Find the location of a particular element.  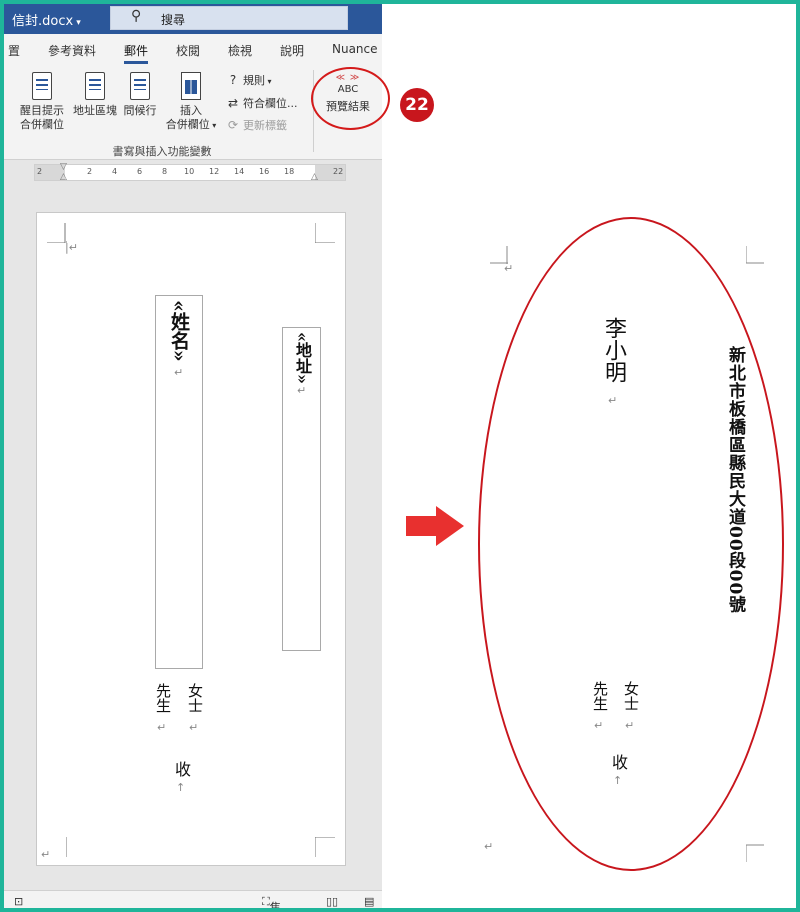

insert-merge-field-button: 插入 合併欄位 ▾ is located at coordinates (191, 102).